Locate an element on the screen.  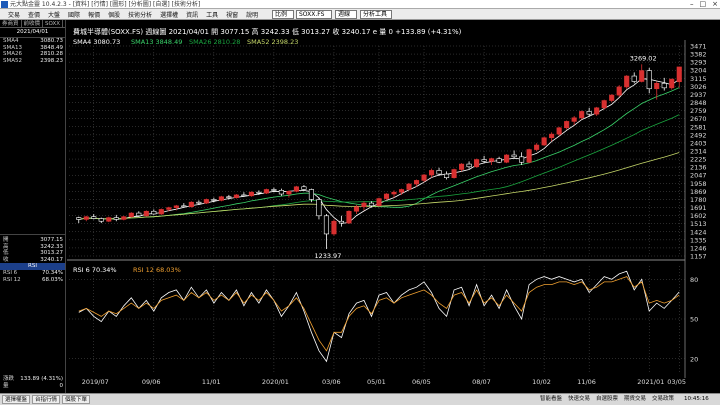
menu-item: 視窗 is located at coordinates (232, 14).